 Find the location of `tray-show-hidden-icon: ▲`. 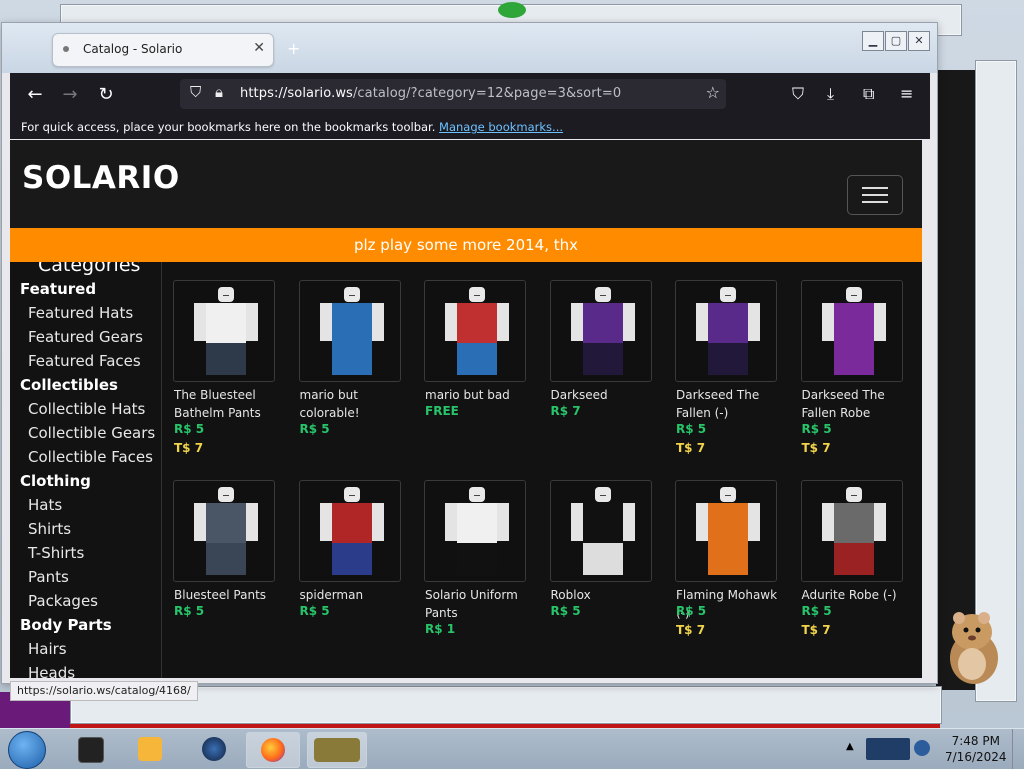

tray-show-hidden-icon: ▲ is located at coordinates (850, 746).